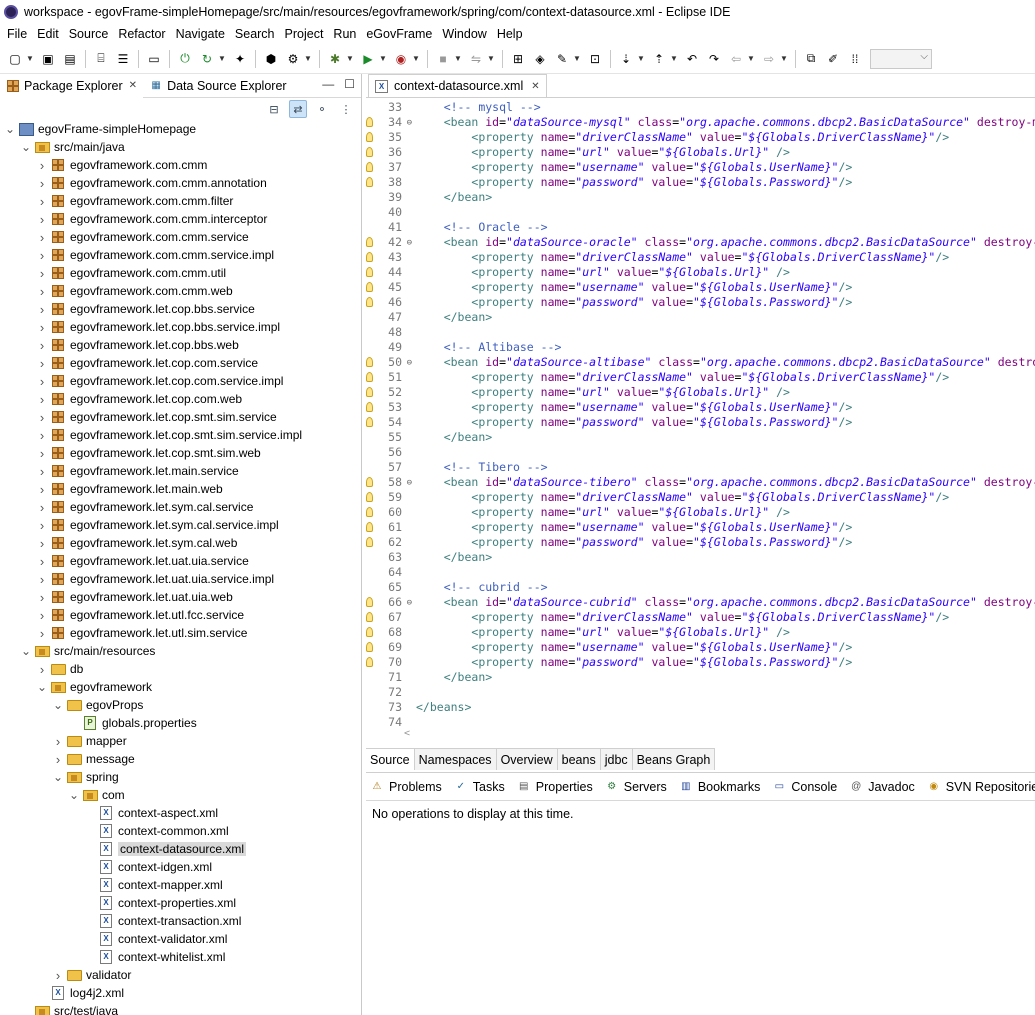 The width and height of the screenshot is (1035, 1015). I want to click on tab-beans: beans, so click(579, 759).